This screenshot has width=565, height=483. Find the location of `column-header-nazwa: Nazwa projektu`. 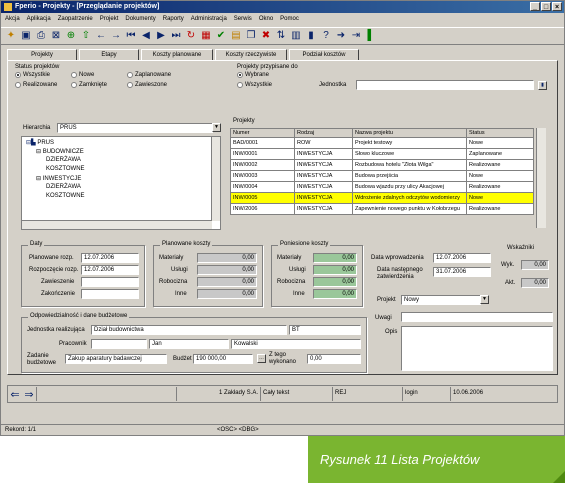

column-header-nazwa: Nazwa projektu is located at coordinates (409, 133).